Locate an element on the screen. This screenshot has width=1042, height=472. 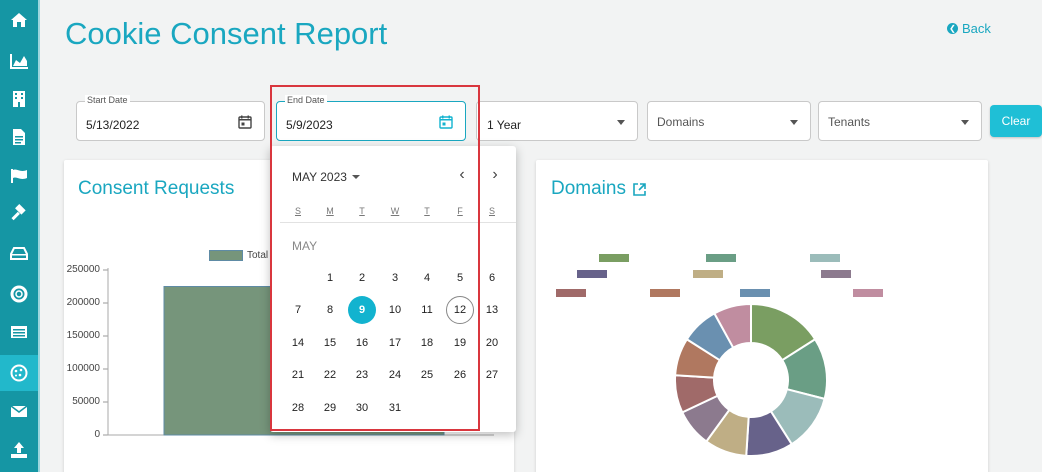
period-select: 1 Year is located at coordinates (557, 121).